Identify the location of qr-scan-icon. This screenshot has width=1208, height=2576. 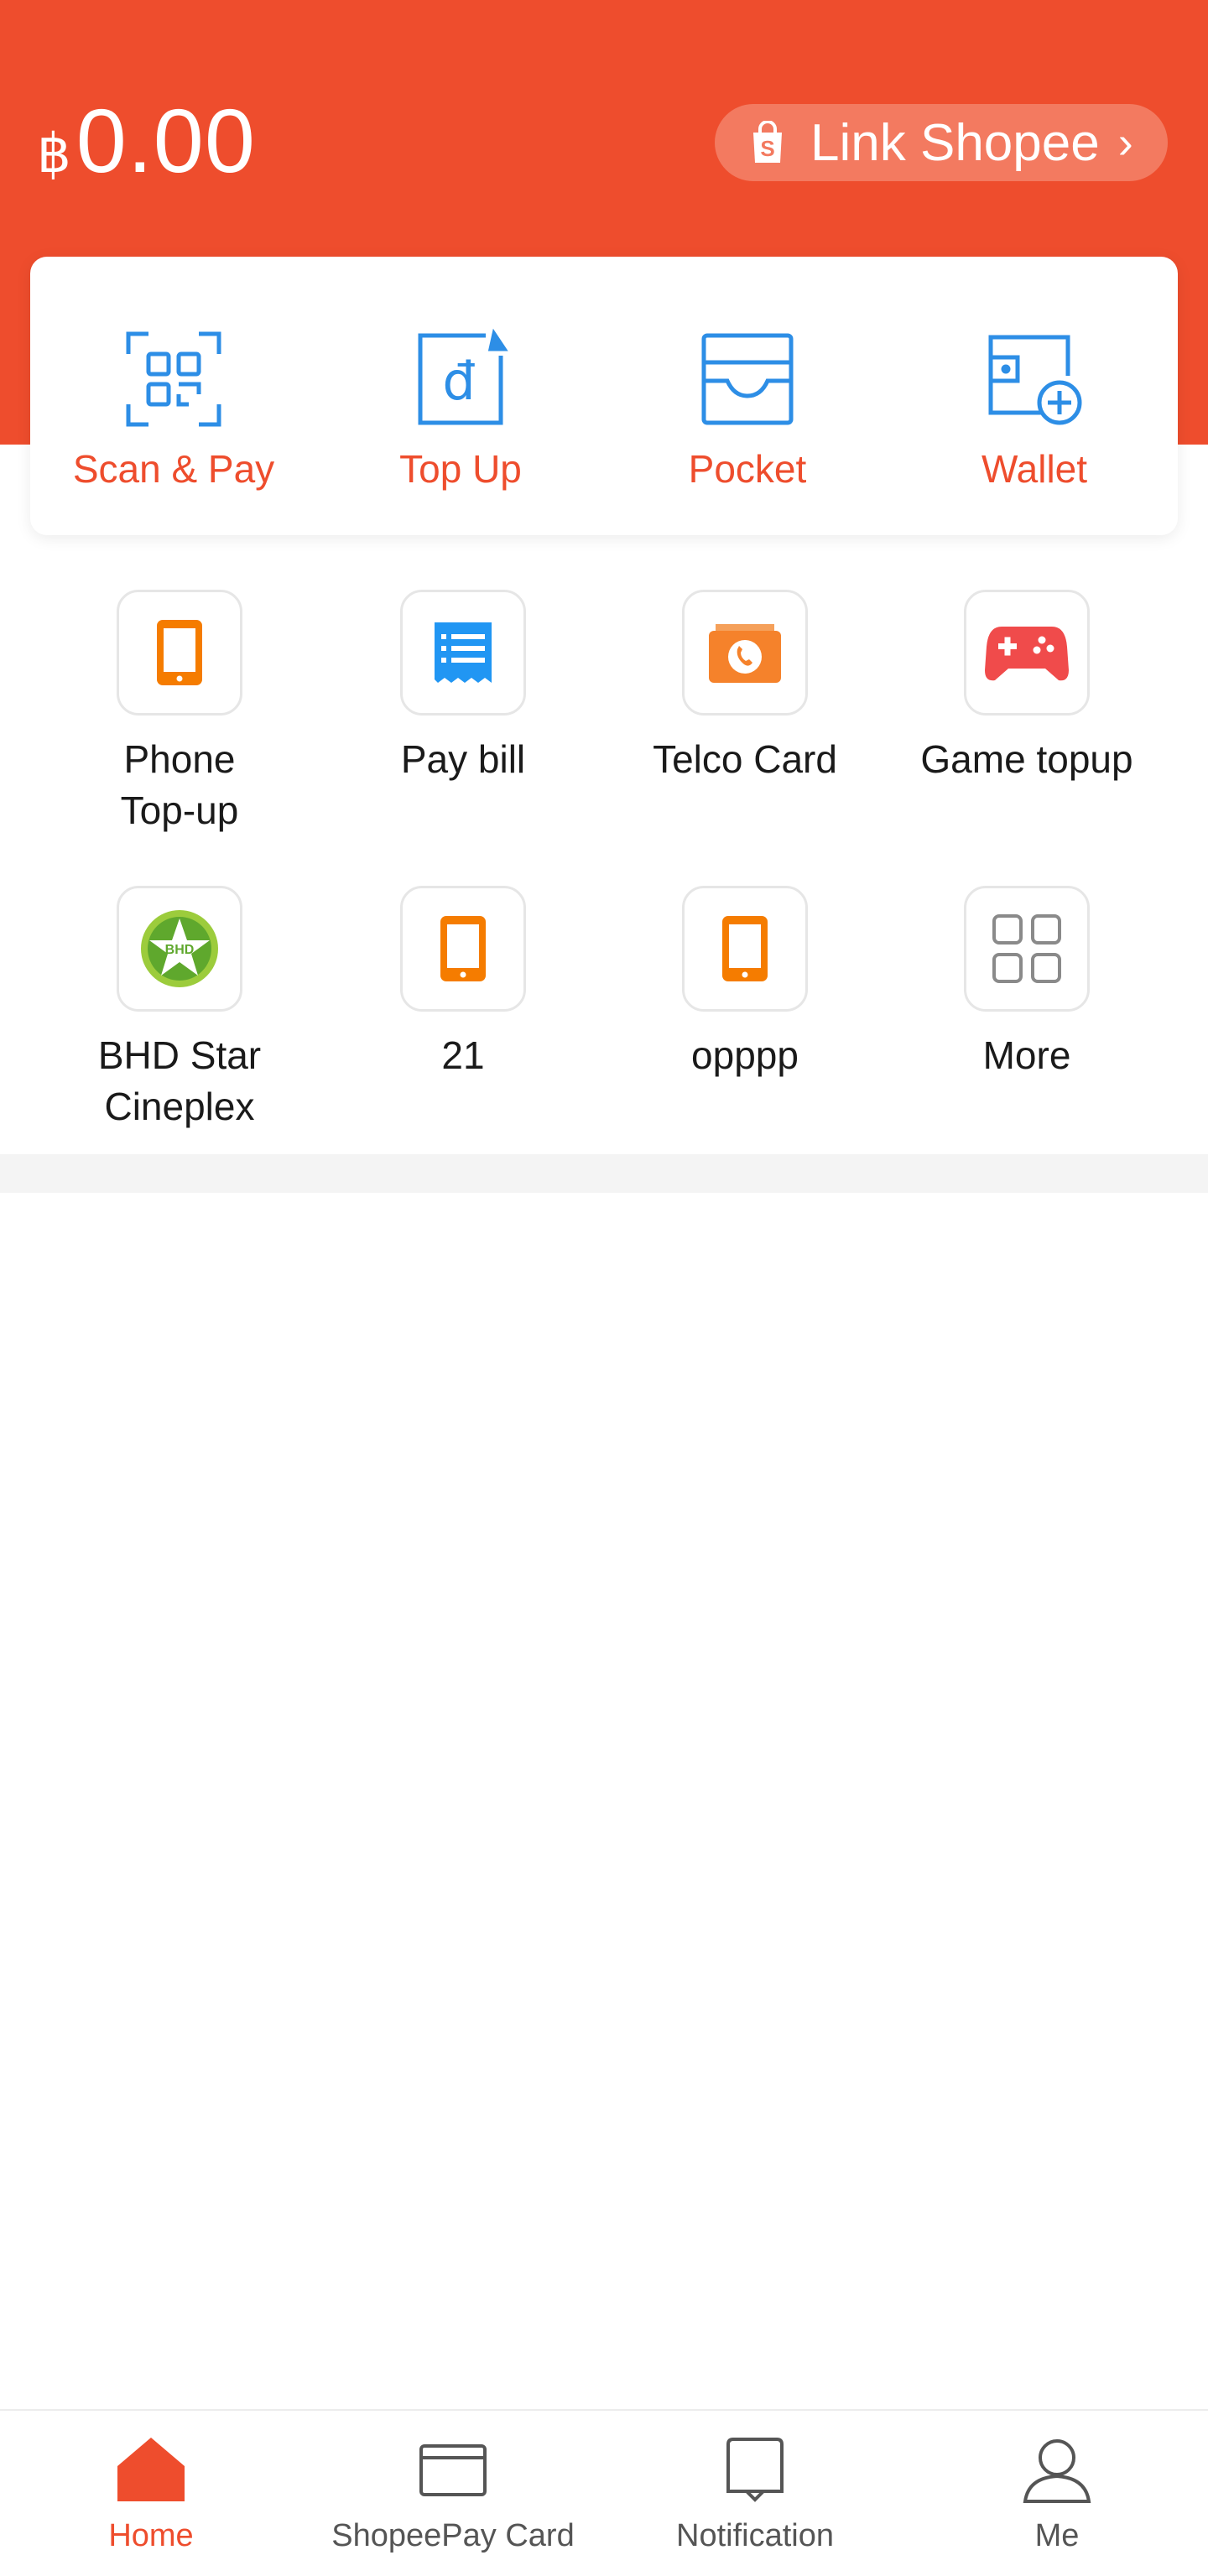
(173, 379).